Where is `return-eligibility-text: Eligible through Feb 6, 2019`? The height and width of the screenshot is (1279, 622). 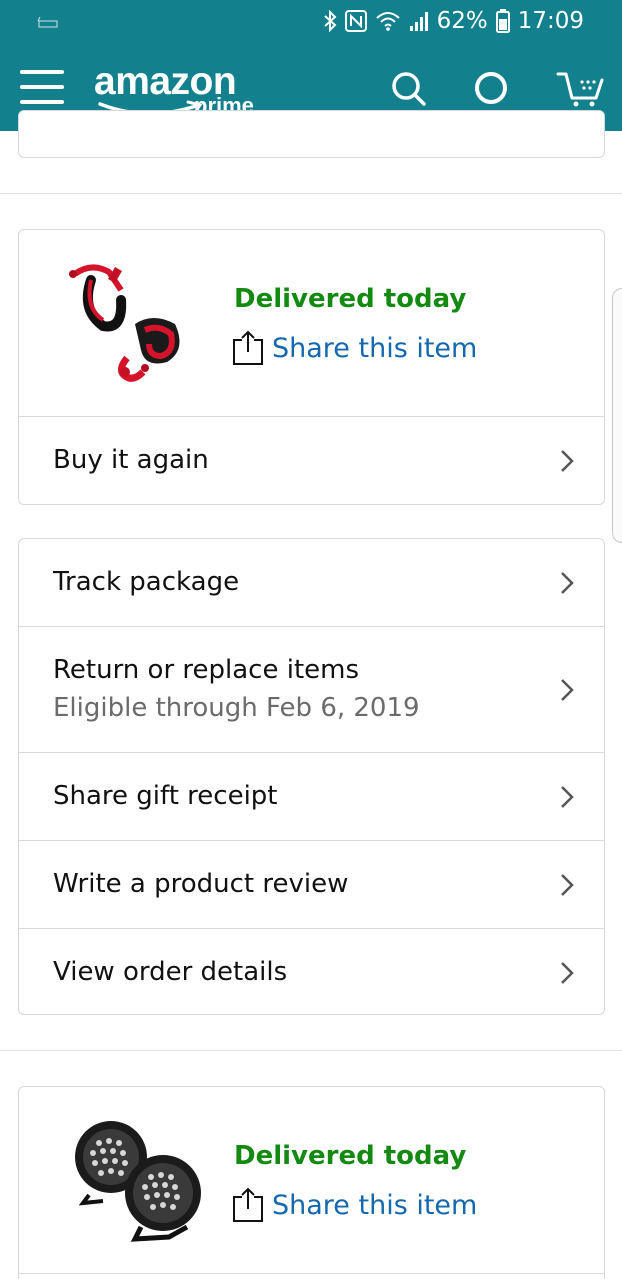
return-eligibility-text: Eligible through Feb 6, 2019 is located at coordinates (236, 708).